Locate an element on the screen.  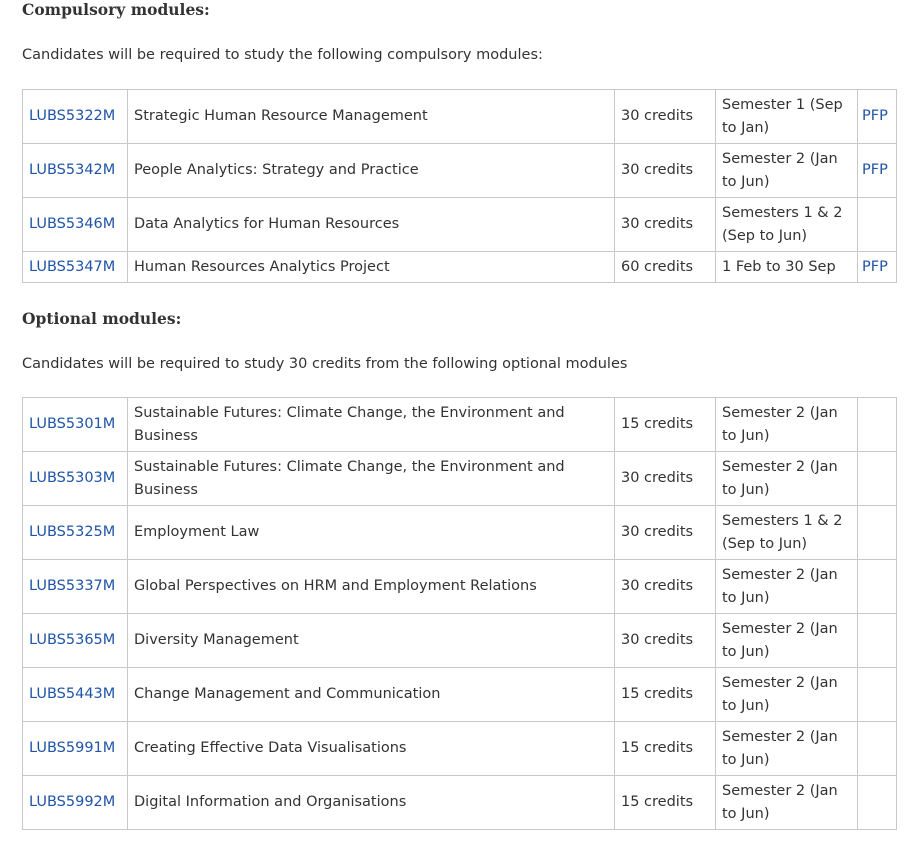
module-code-cell: LUBS5301M is located at coordinates (75, 424).